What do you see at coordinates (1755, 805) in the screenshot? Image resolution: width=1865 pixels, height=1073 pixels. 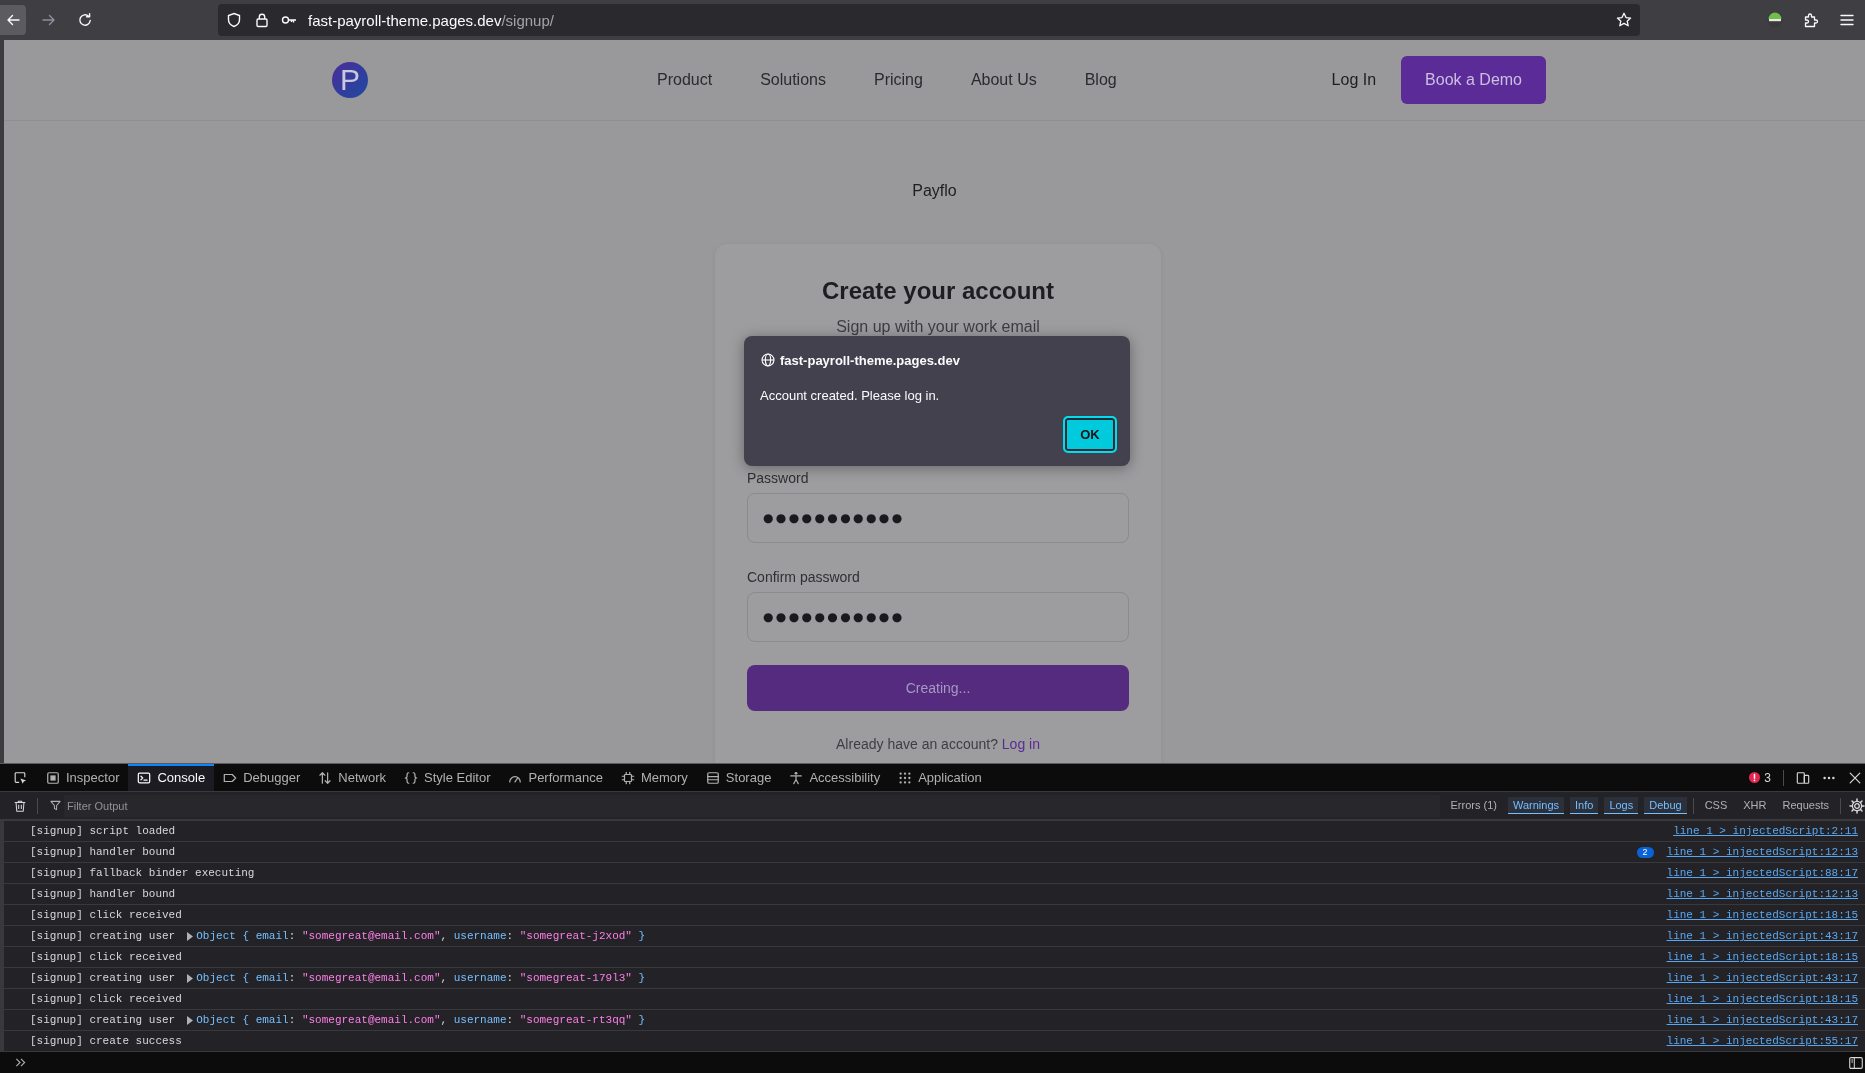 I see `filter-button: XHR` at bounding box center [1755, 805].